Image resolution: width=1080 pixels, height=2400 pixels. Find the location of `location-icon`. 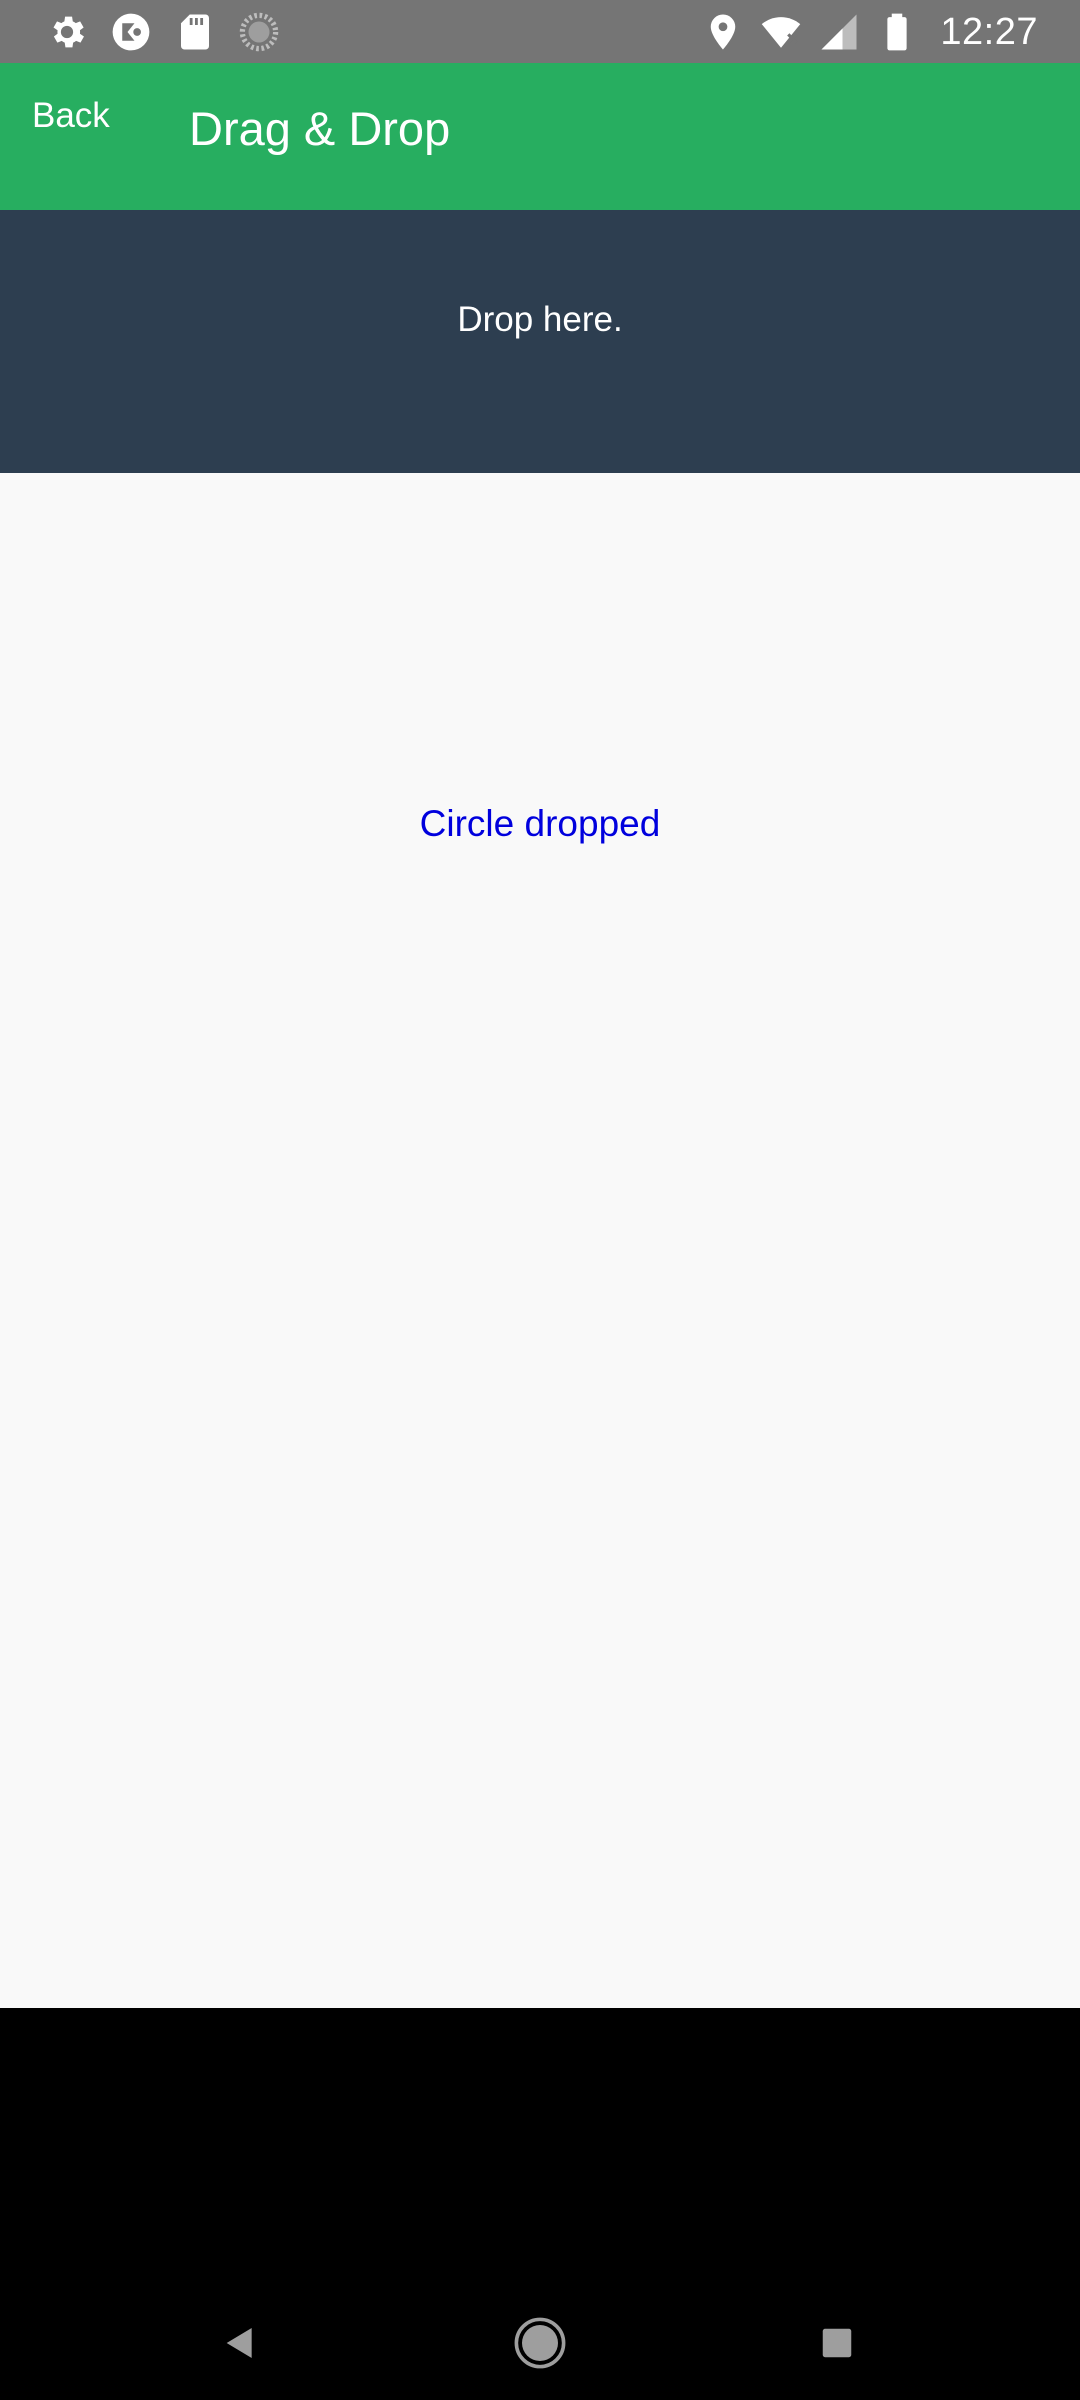

location-icon is located at coordinates (723, 32).